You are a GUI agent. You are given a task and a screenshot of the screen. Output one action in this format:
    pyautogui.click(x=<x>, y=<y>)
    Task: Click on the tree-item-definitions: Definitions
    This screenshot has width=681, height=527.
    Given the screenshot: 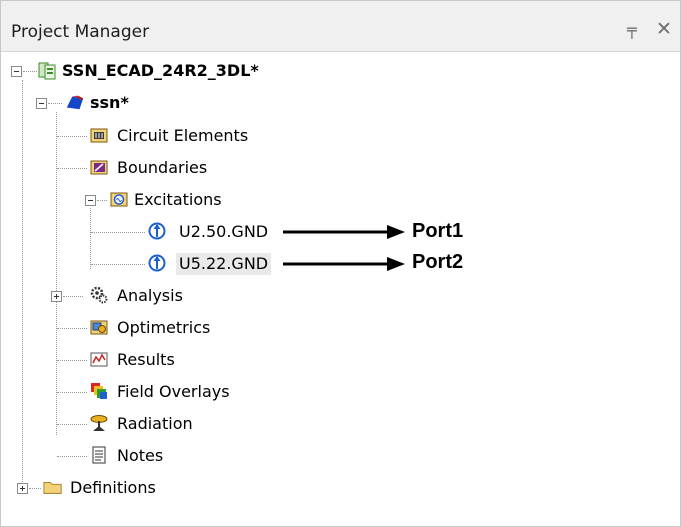 What is the action you would take?
    pyautogui.click(x=113, y=488)
    